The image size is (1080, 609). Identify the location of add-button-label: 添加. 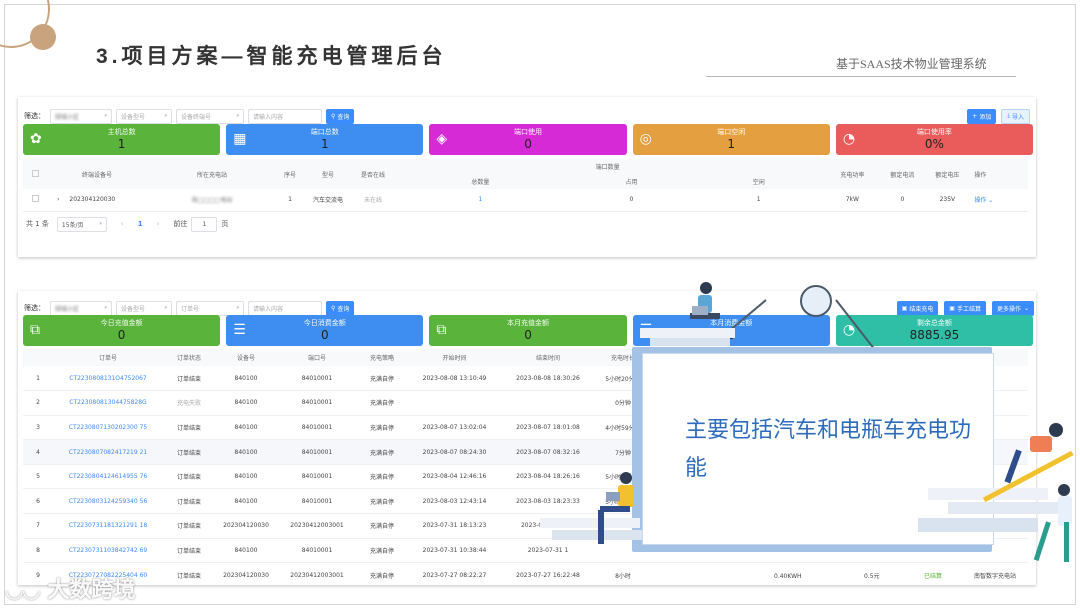
(985, 117).